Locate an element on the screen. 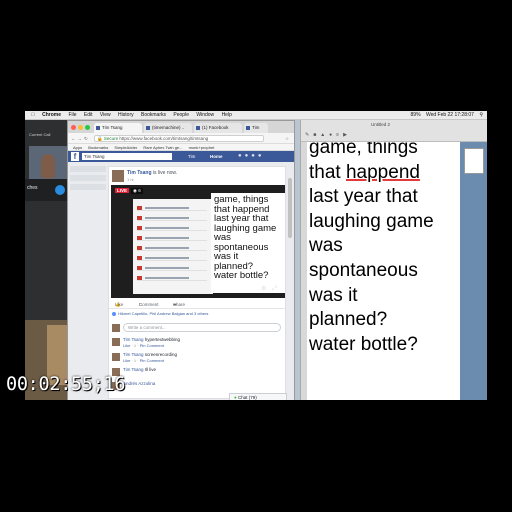 This screenshot has width=512, height=512. author-name: Tim Tsang is located at coordinates (139, 173).